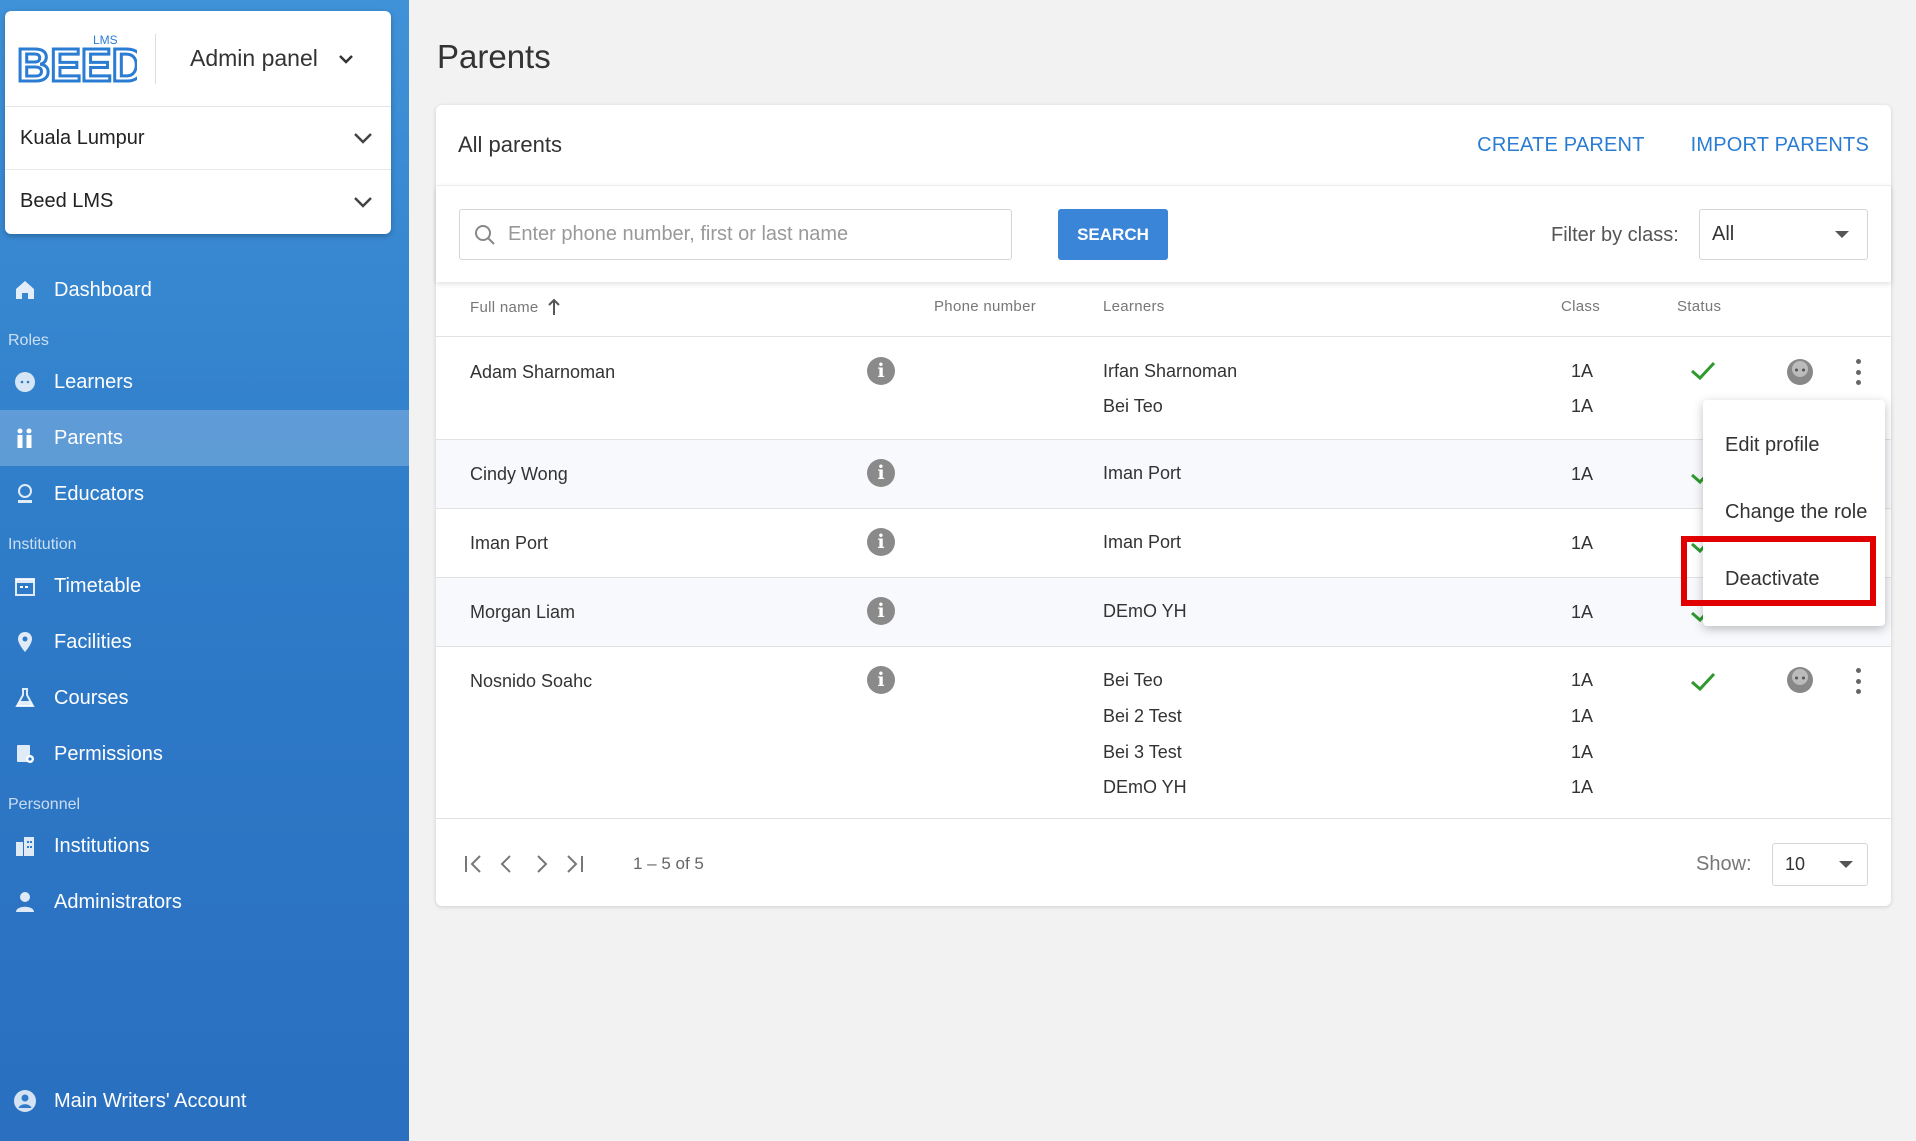 Image resolution: width=1916 pixels, height=1141 pixels. What do you see at coordinates (1820, 864) in the screenshot?
I see `page-size-select: 10` at bounding box center [1820, 864].